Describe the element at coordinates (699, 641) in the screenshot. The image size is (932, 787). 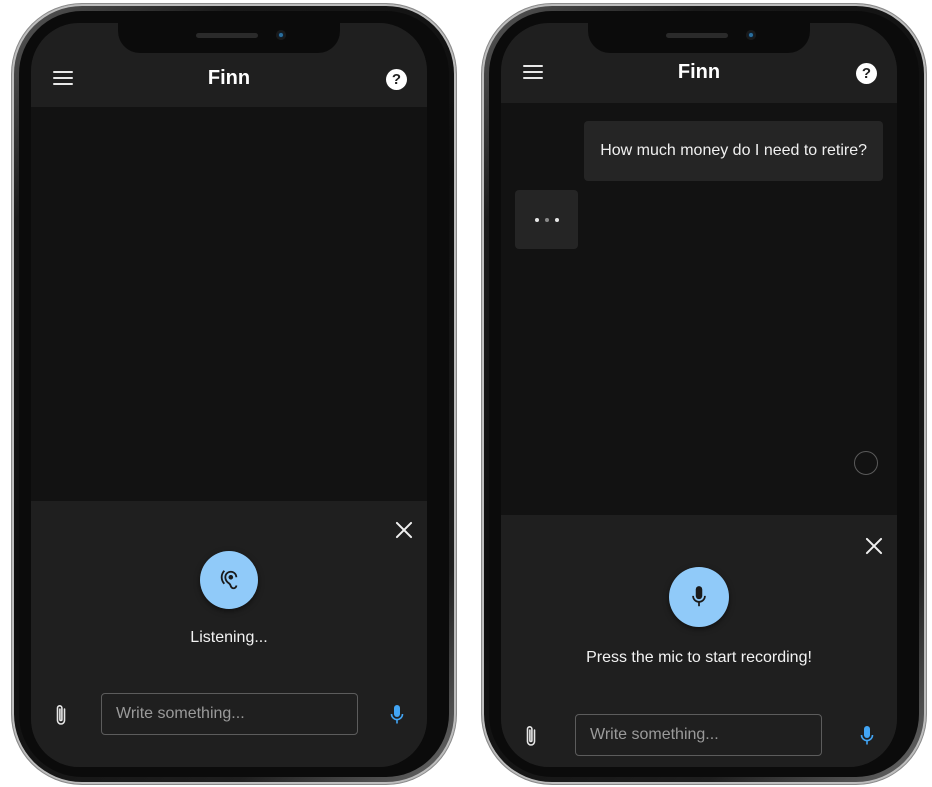
I see `voice-panel: Press the mic to start recording!` at that location.